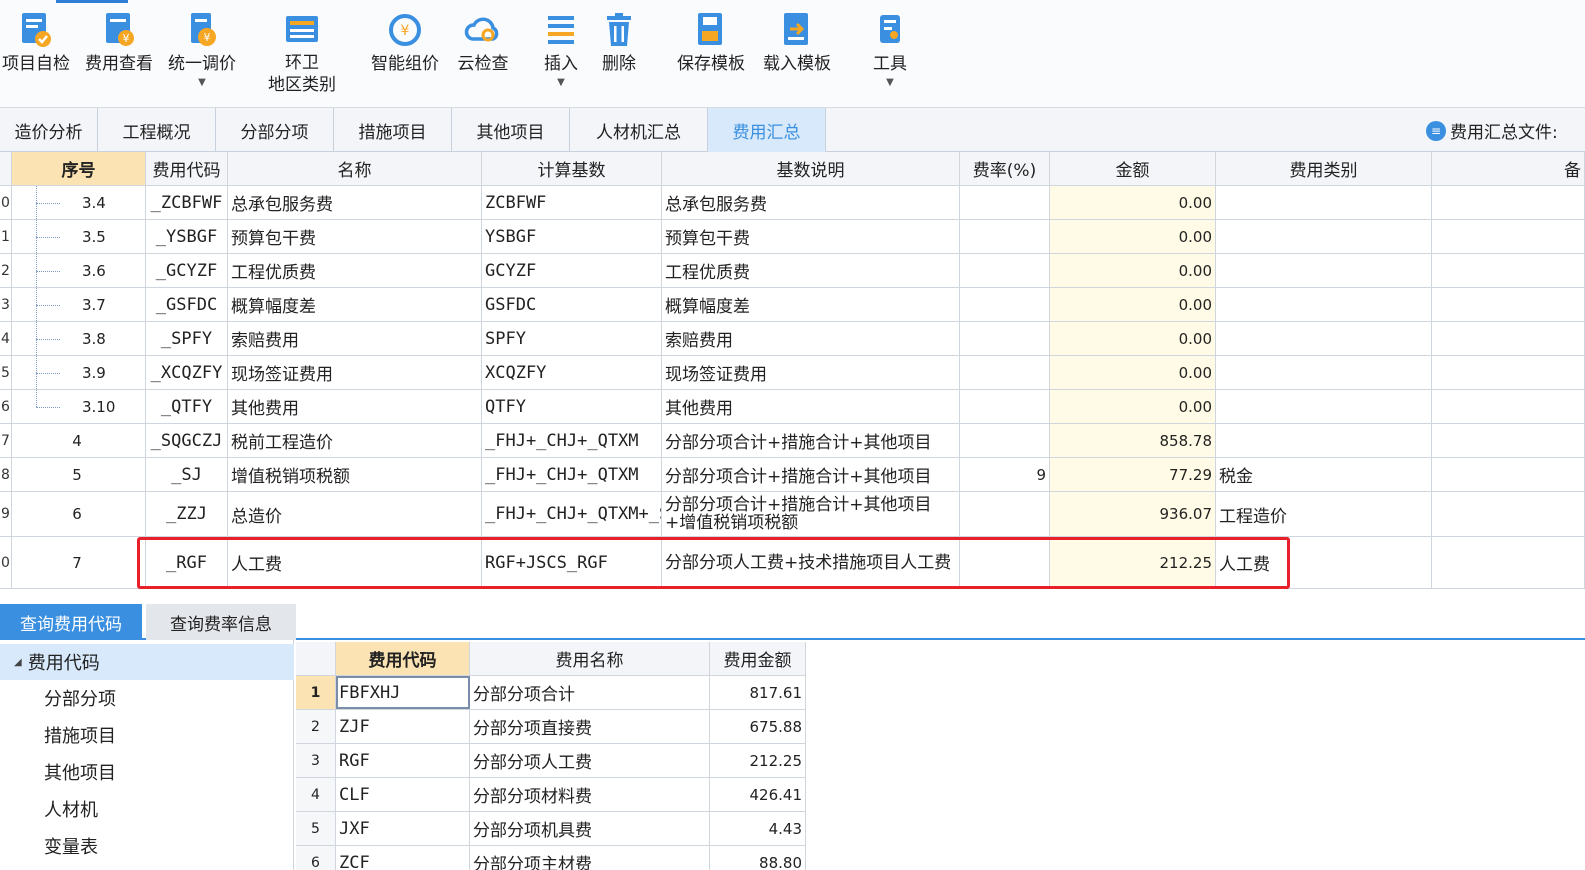 The width and height of the screenshot is (1585, 870). What do you see at coordinates (355, 304) in the screenshot?
I see `name-cell: 概算幅度差` at bounding box center [355, 304].